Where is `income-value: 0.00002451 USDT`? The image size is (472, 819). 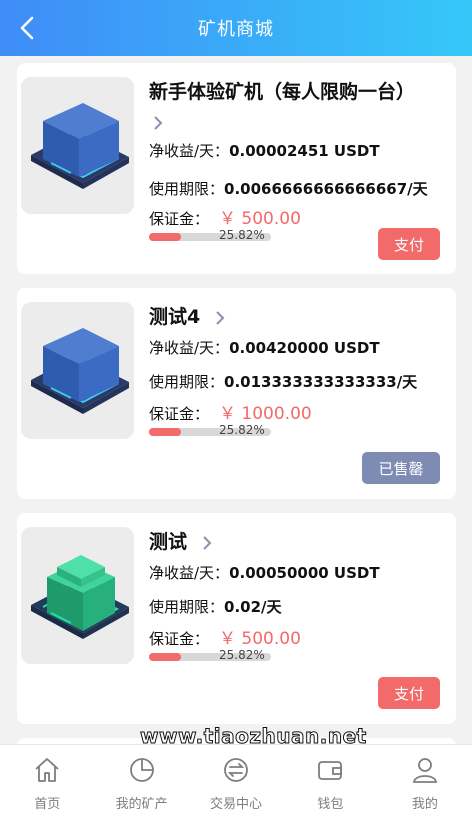
income-value: 0.00002451 USDT is located at coordinates (304, 151).